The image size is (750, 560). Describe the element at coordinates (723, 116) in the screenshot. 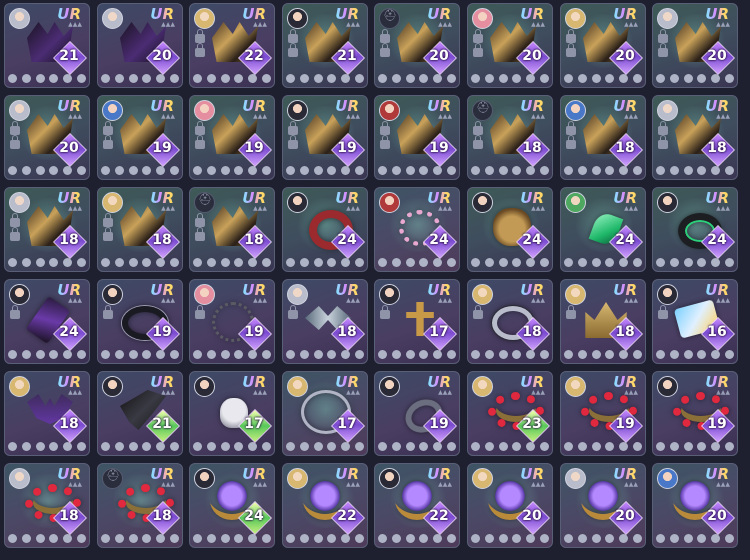

I see `star-rating: ▲▲▲` at that location.